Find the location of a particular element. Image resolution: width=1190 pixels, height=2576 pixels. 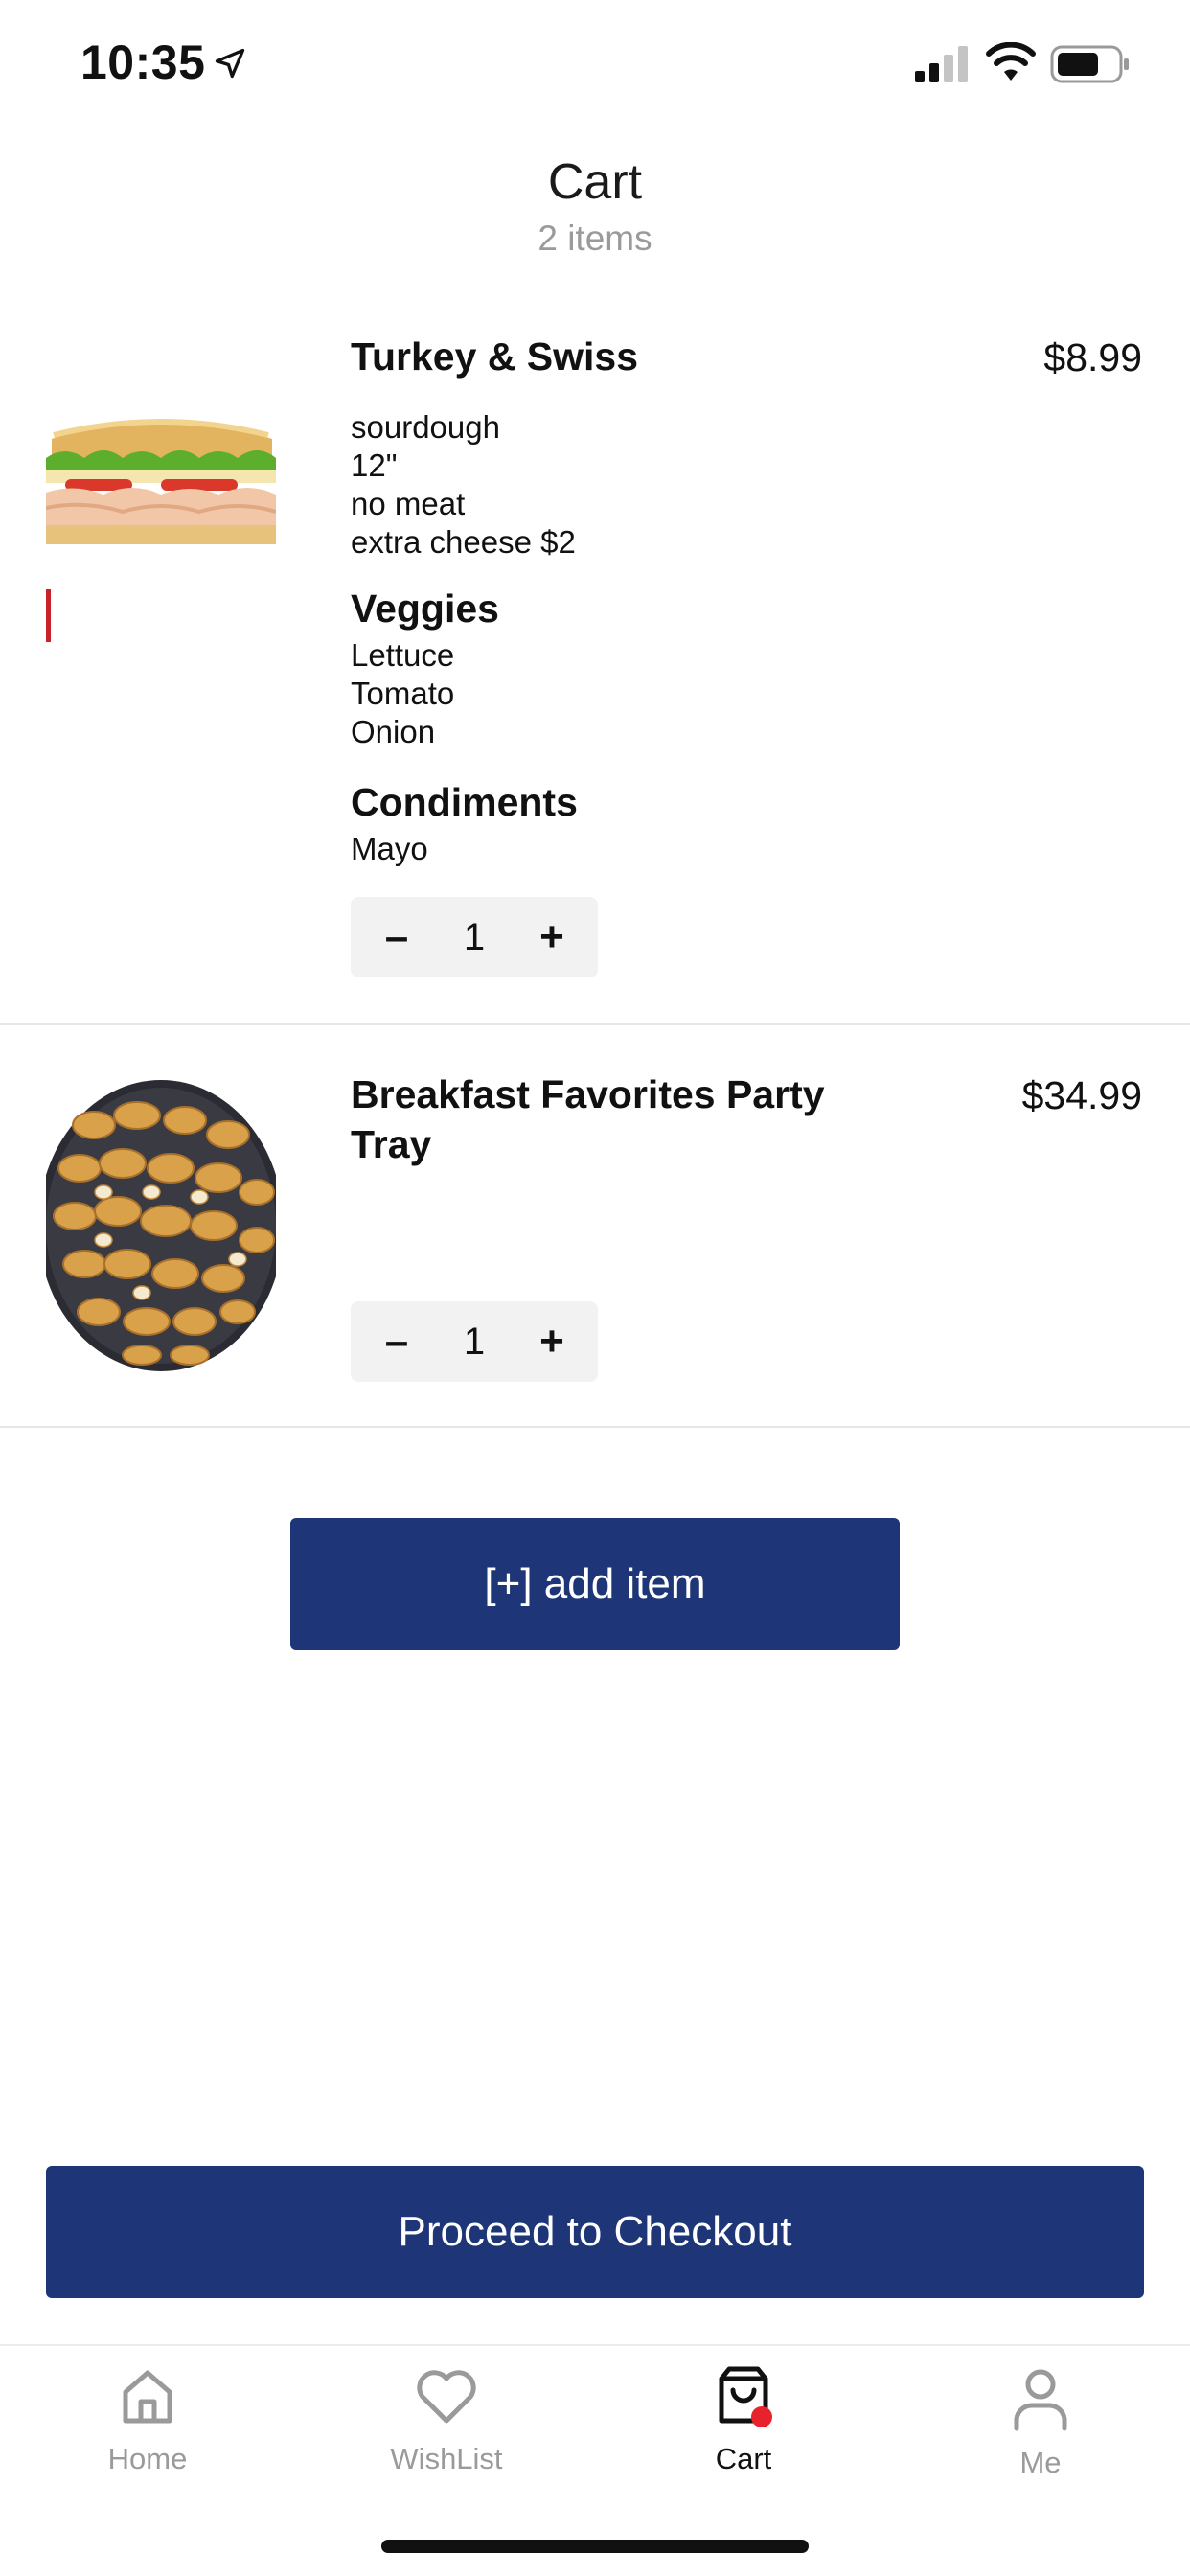

condiments-heading: Condiments is located at coordinates (465, 802).